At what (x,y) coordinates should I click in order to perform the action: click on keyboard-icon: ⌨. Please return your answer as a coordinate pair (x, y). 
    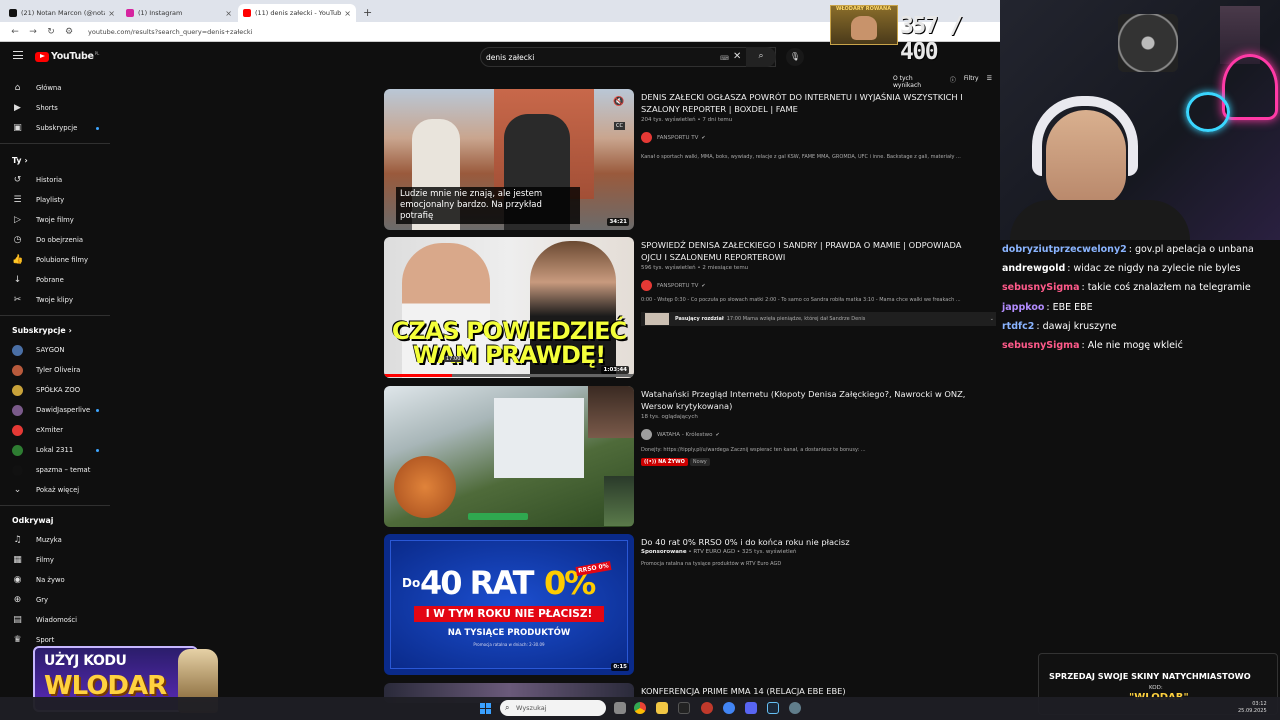
    Looking at the image, I should click on (724, 58).